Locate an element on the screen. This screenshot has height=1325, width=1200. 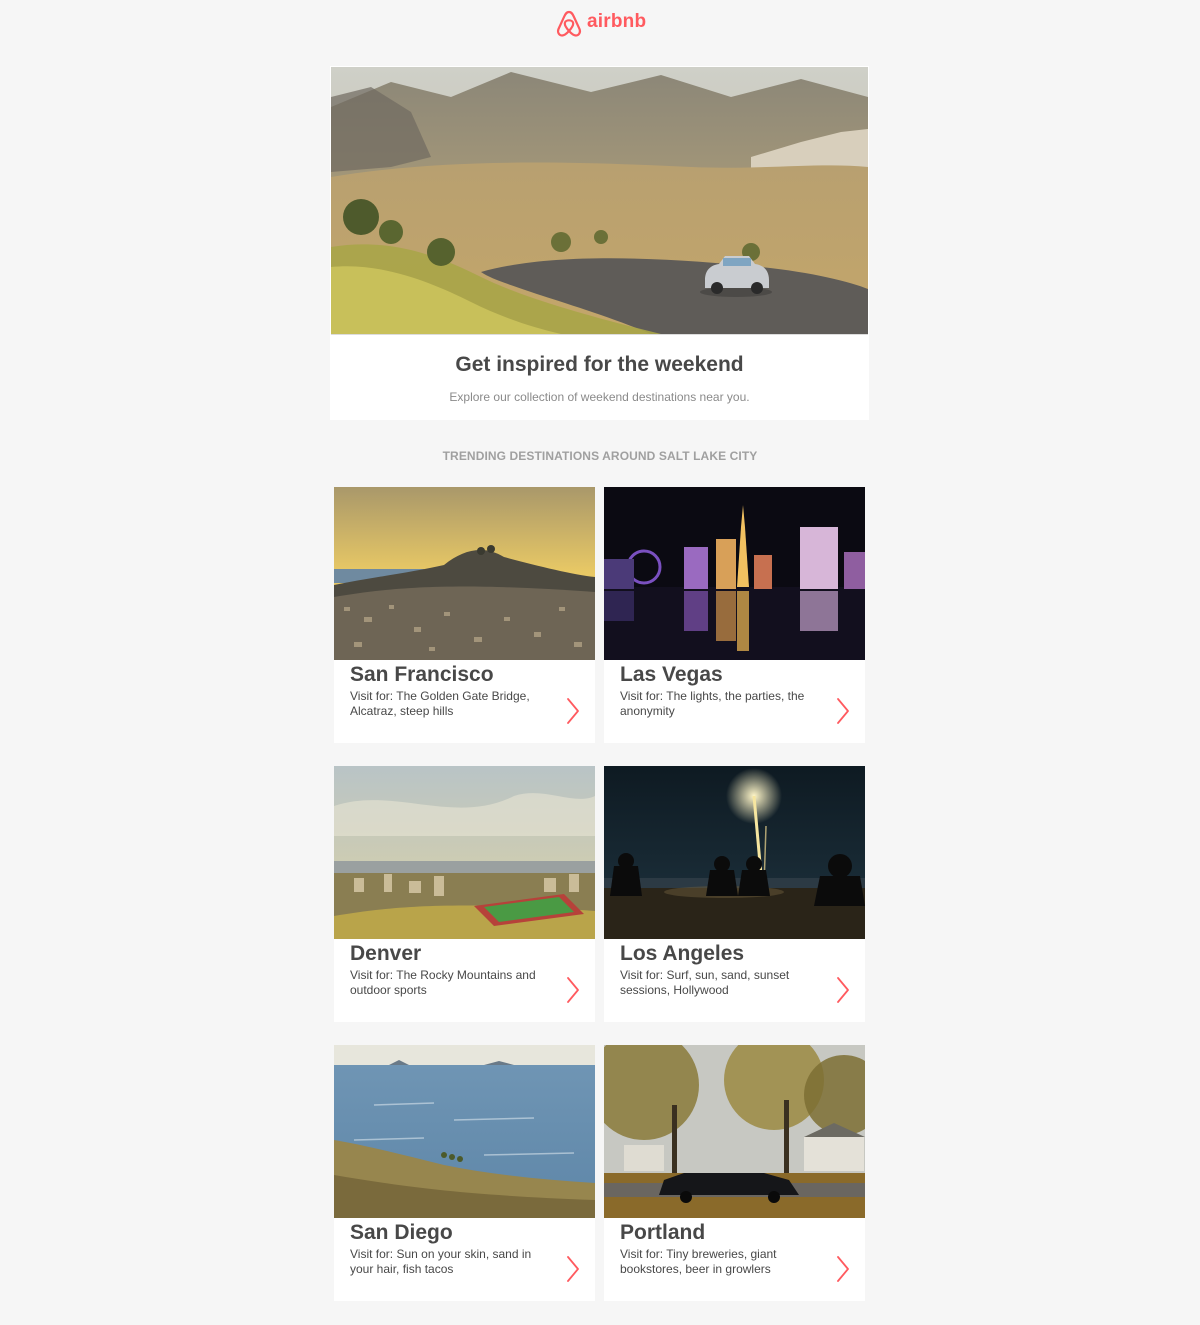
destination-title: Portland is located at coordinates (662, 1233).